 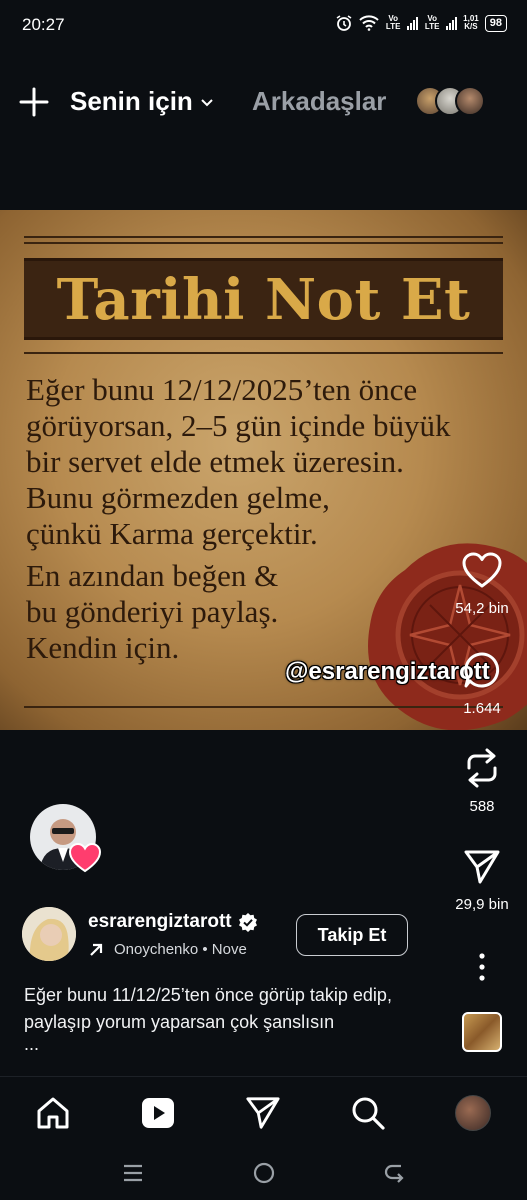 What do you see at coordinates (133, 1173) in the screenshot?
I see `recent-apps-icon` at bounding box center [133, 1173].